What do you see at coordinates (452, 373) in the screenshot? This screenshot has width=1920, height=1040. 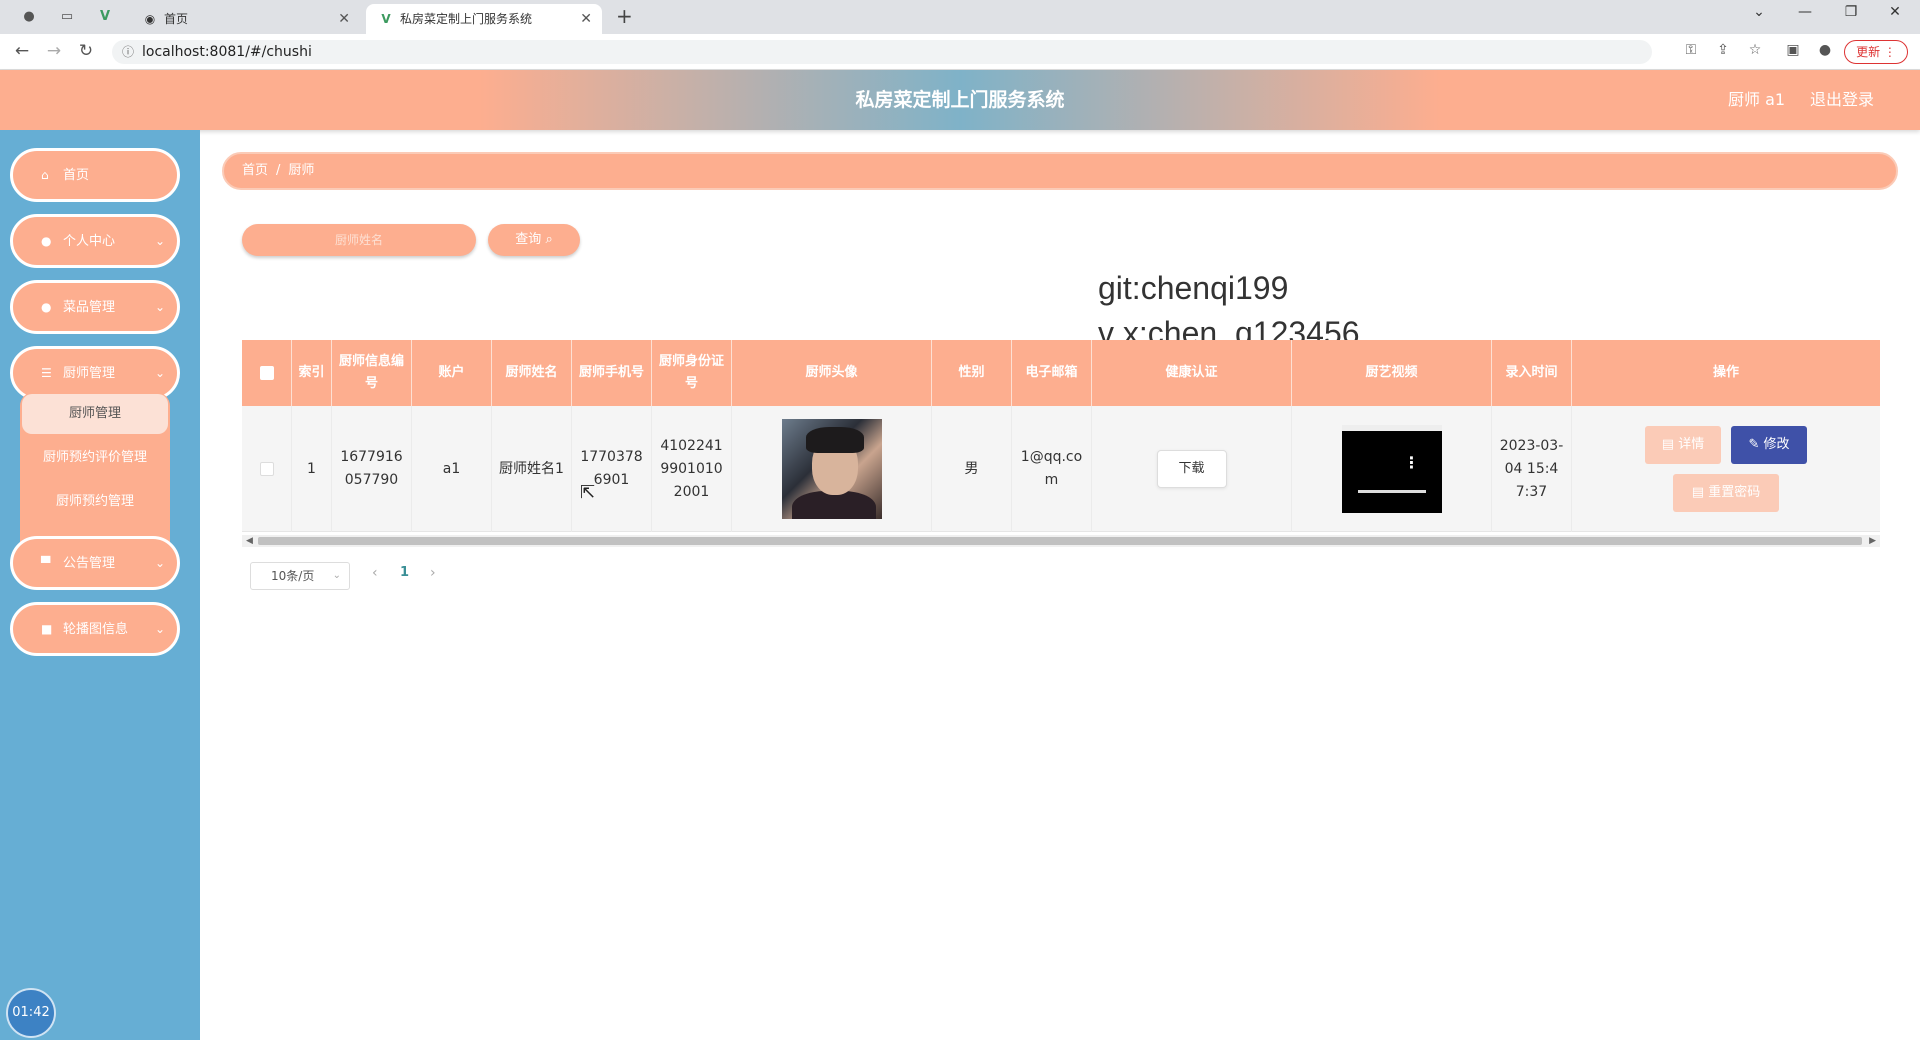 I see `col-account: 账户` at bounding box center [452, 373].